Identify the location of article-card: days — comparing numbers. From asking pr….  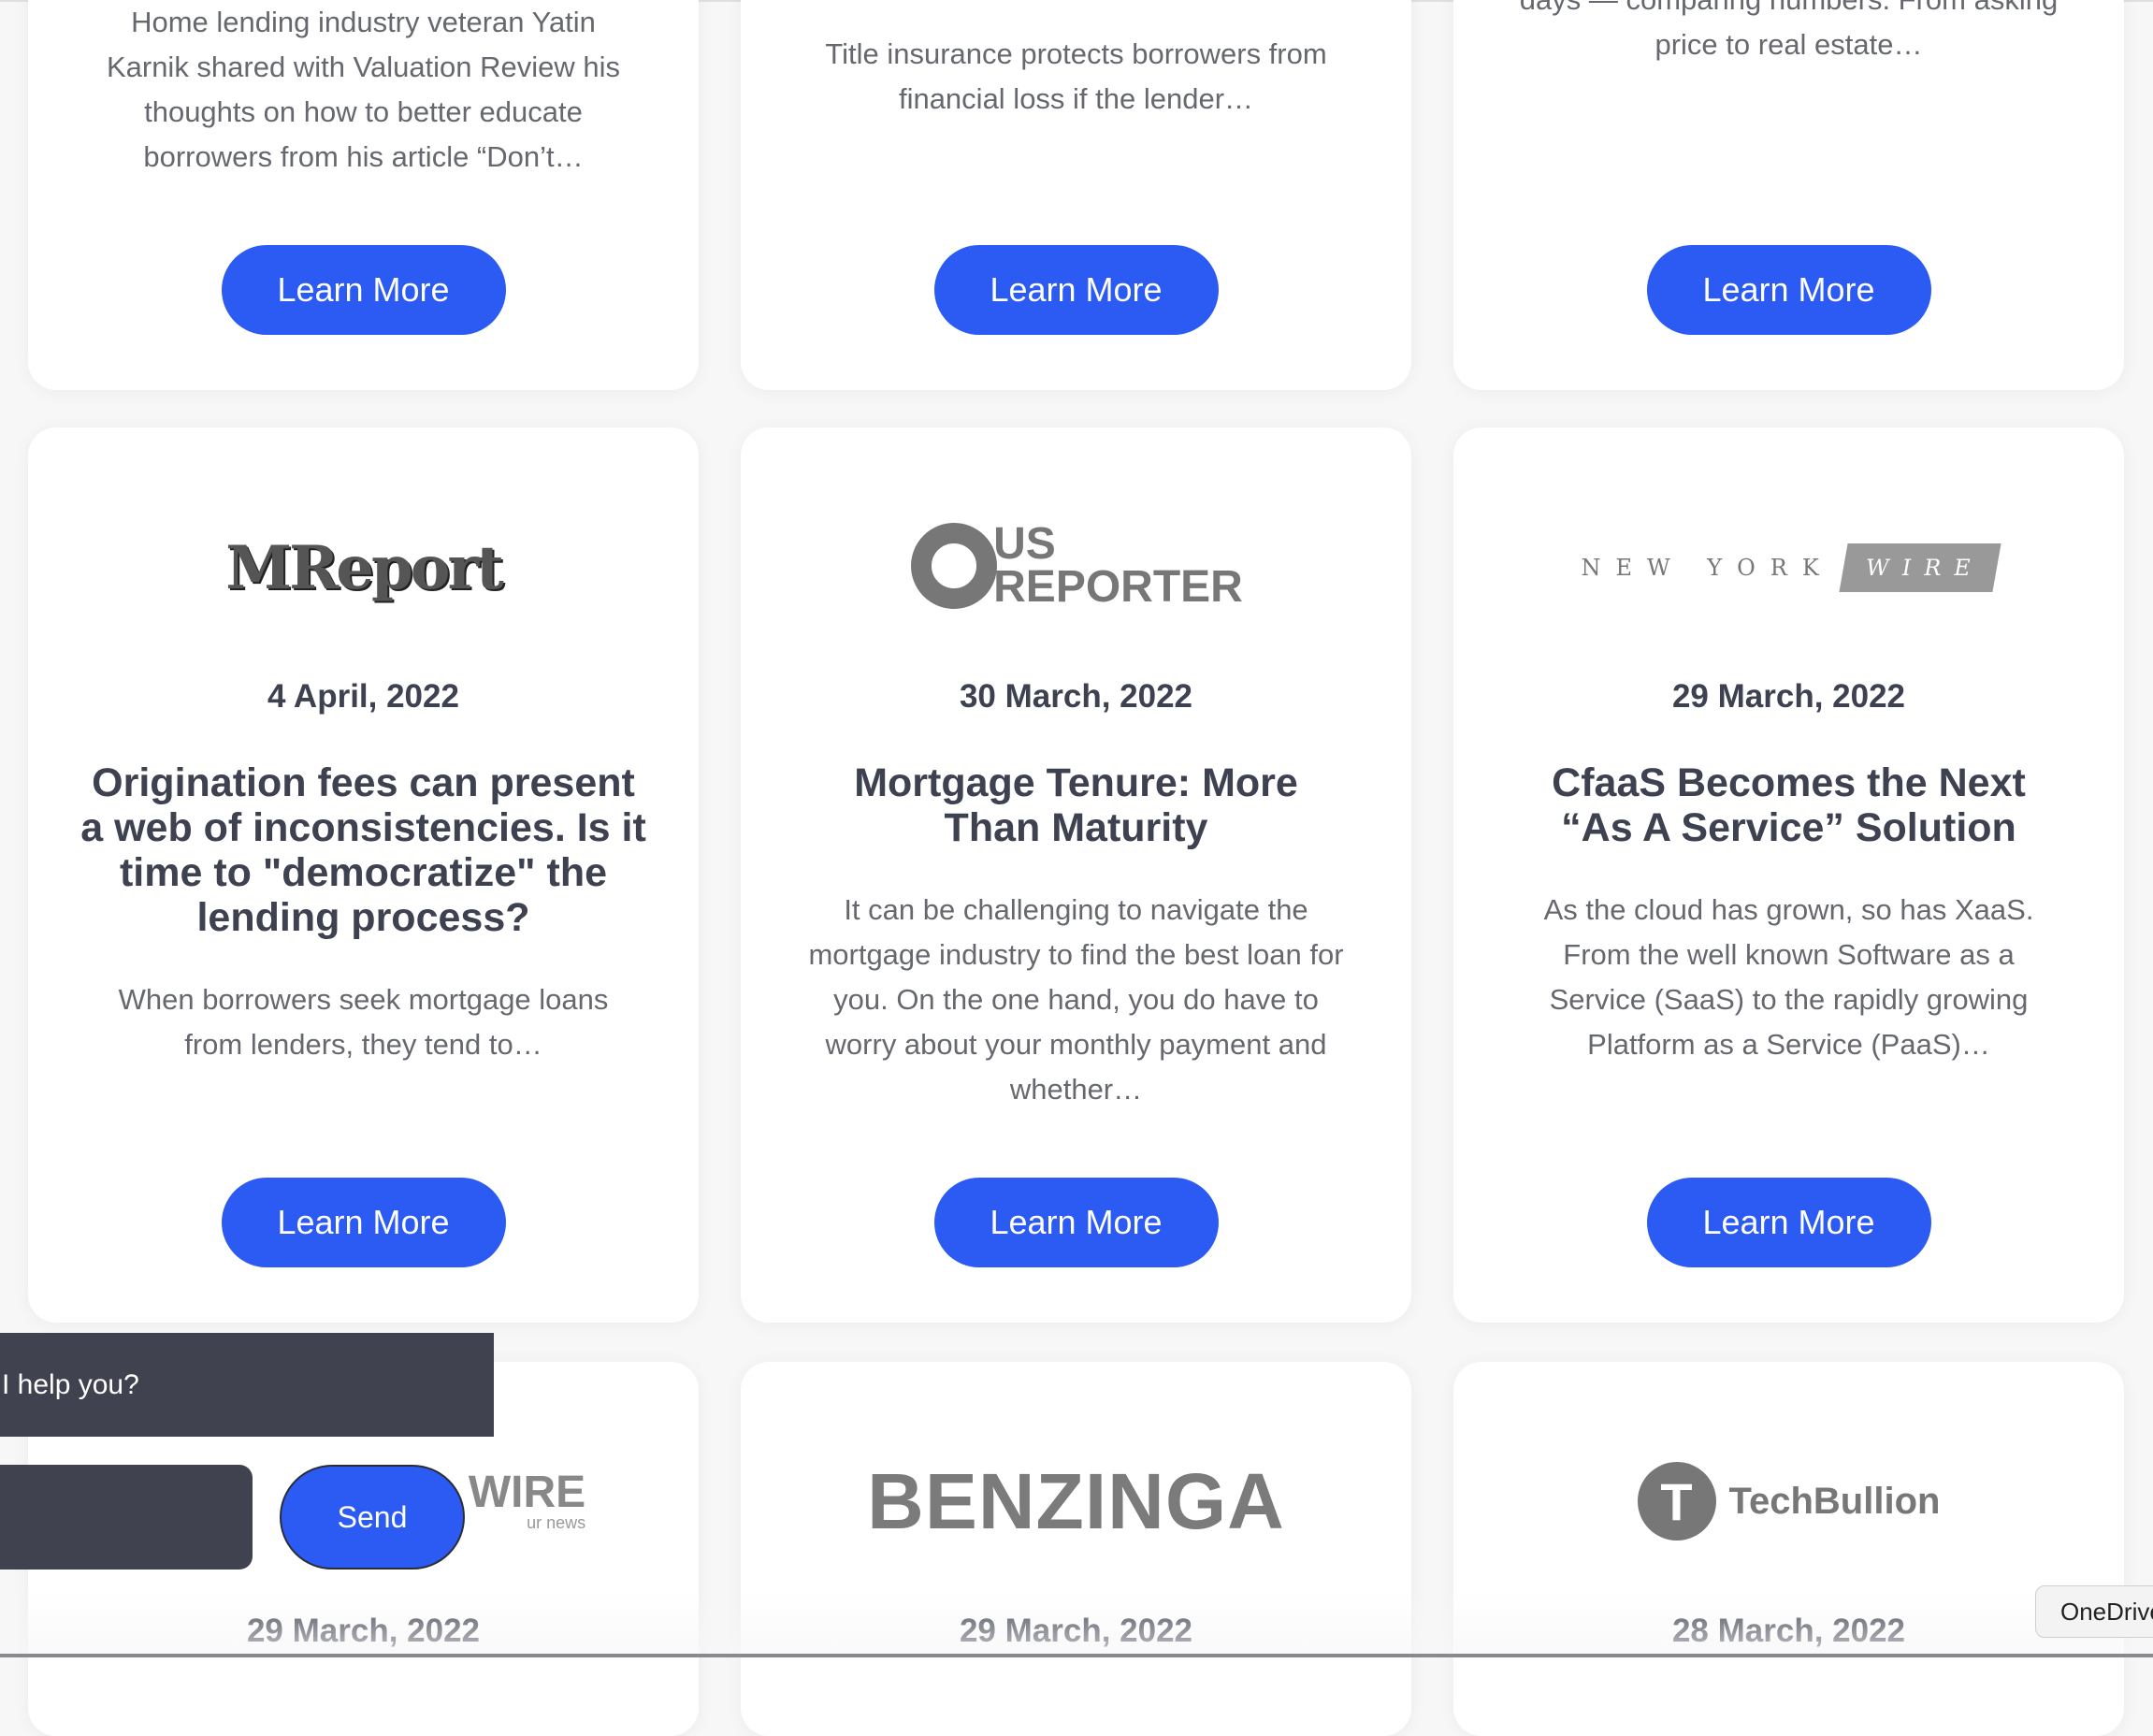
(1788, 195).